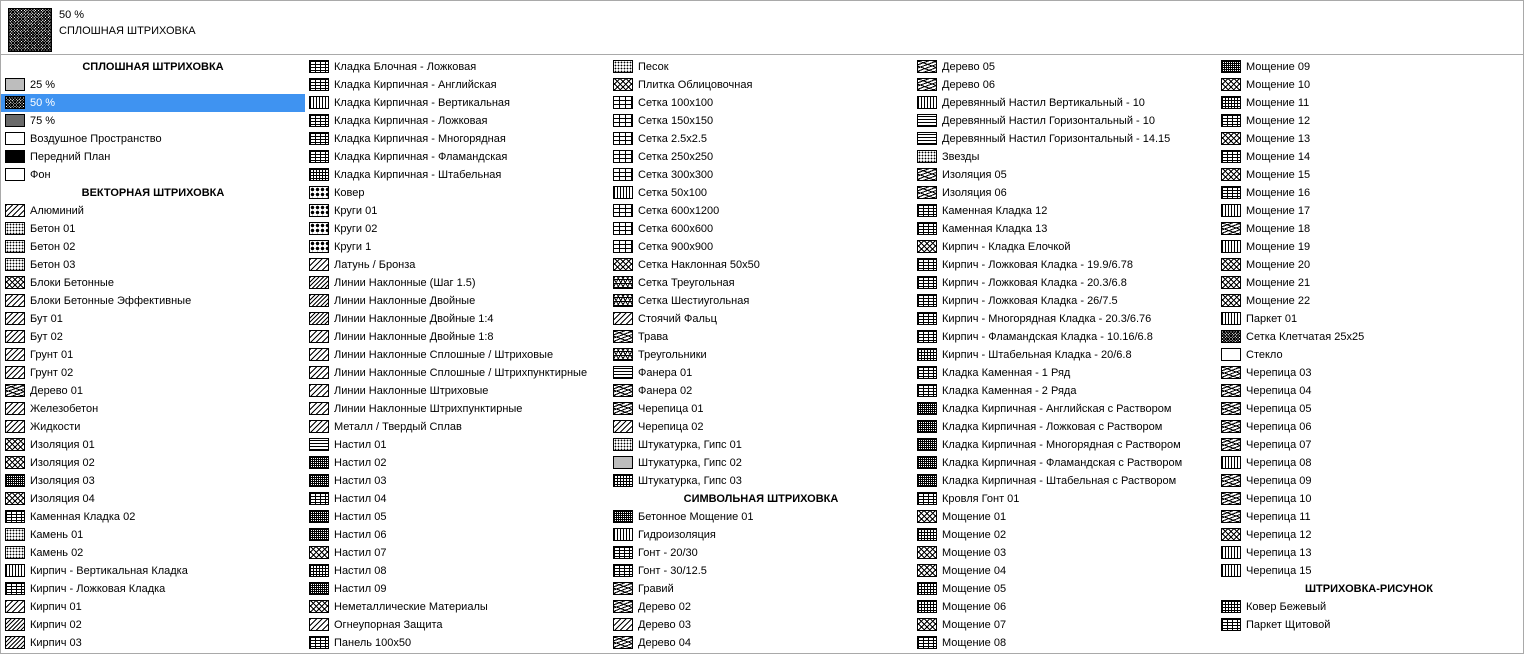 The height and width of the screenshot is (654, 1524). I want to click on fill-list-item: Кладка Кирпичная - Ложковая, so click(457, 121).